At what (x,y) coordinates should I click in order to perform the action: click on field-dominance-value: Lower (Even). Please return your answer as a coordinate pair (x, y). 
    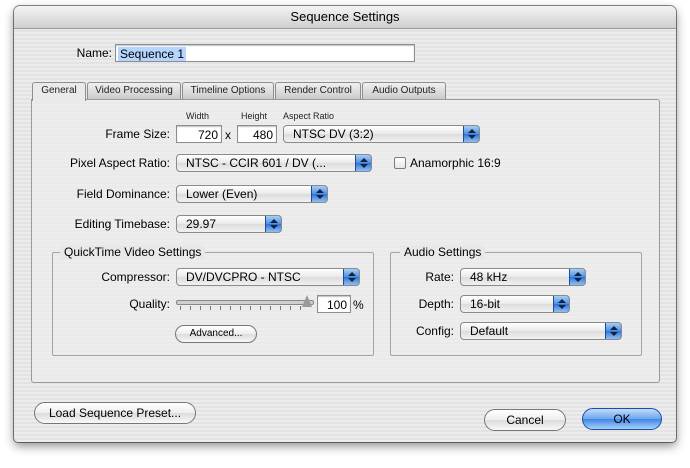
    Looking at the image, I should click on (222, 194).